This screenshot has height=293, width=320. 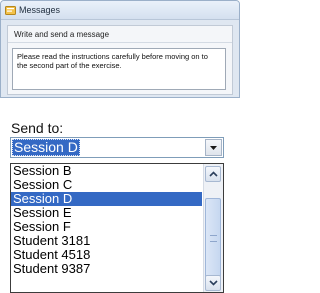 What do you see at coordinates (106, 269) in the screenshot?
I see `list-item: Student 9387` at bounding box center [106, 269].